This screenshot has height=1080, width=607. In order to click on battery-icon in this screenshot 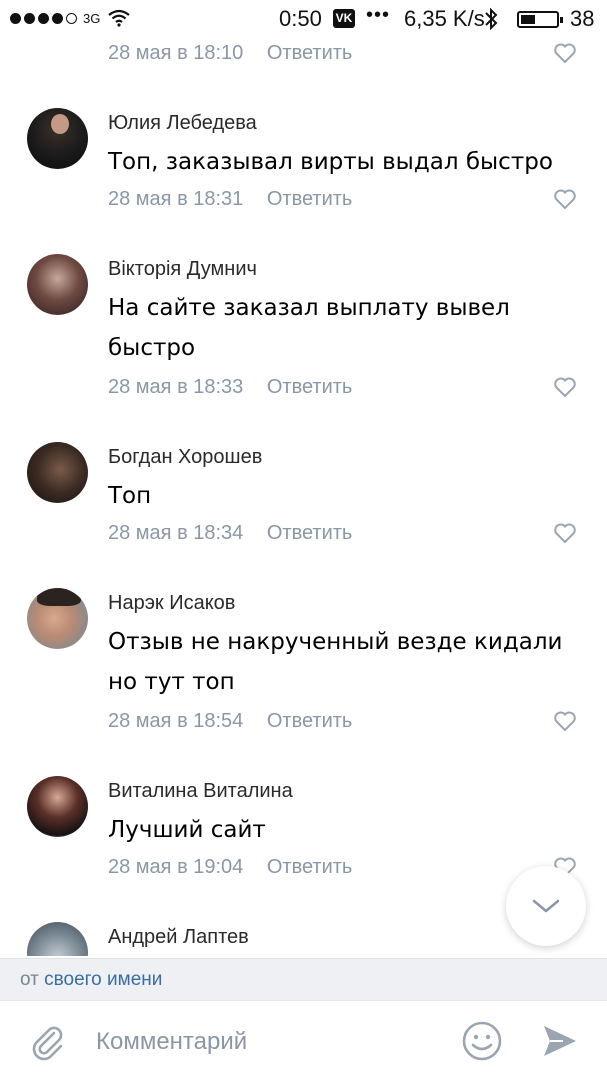, I will do `click(540, 19)`.